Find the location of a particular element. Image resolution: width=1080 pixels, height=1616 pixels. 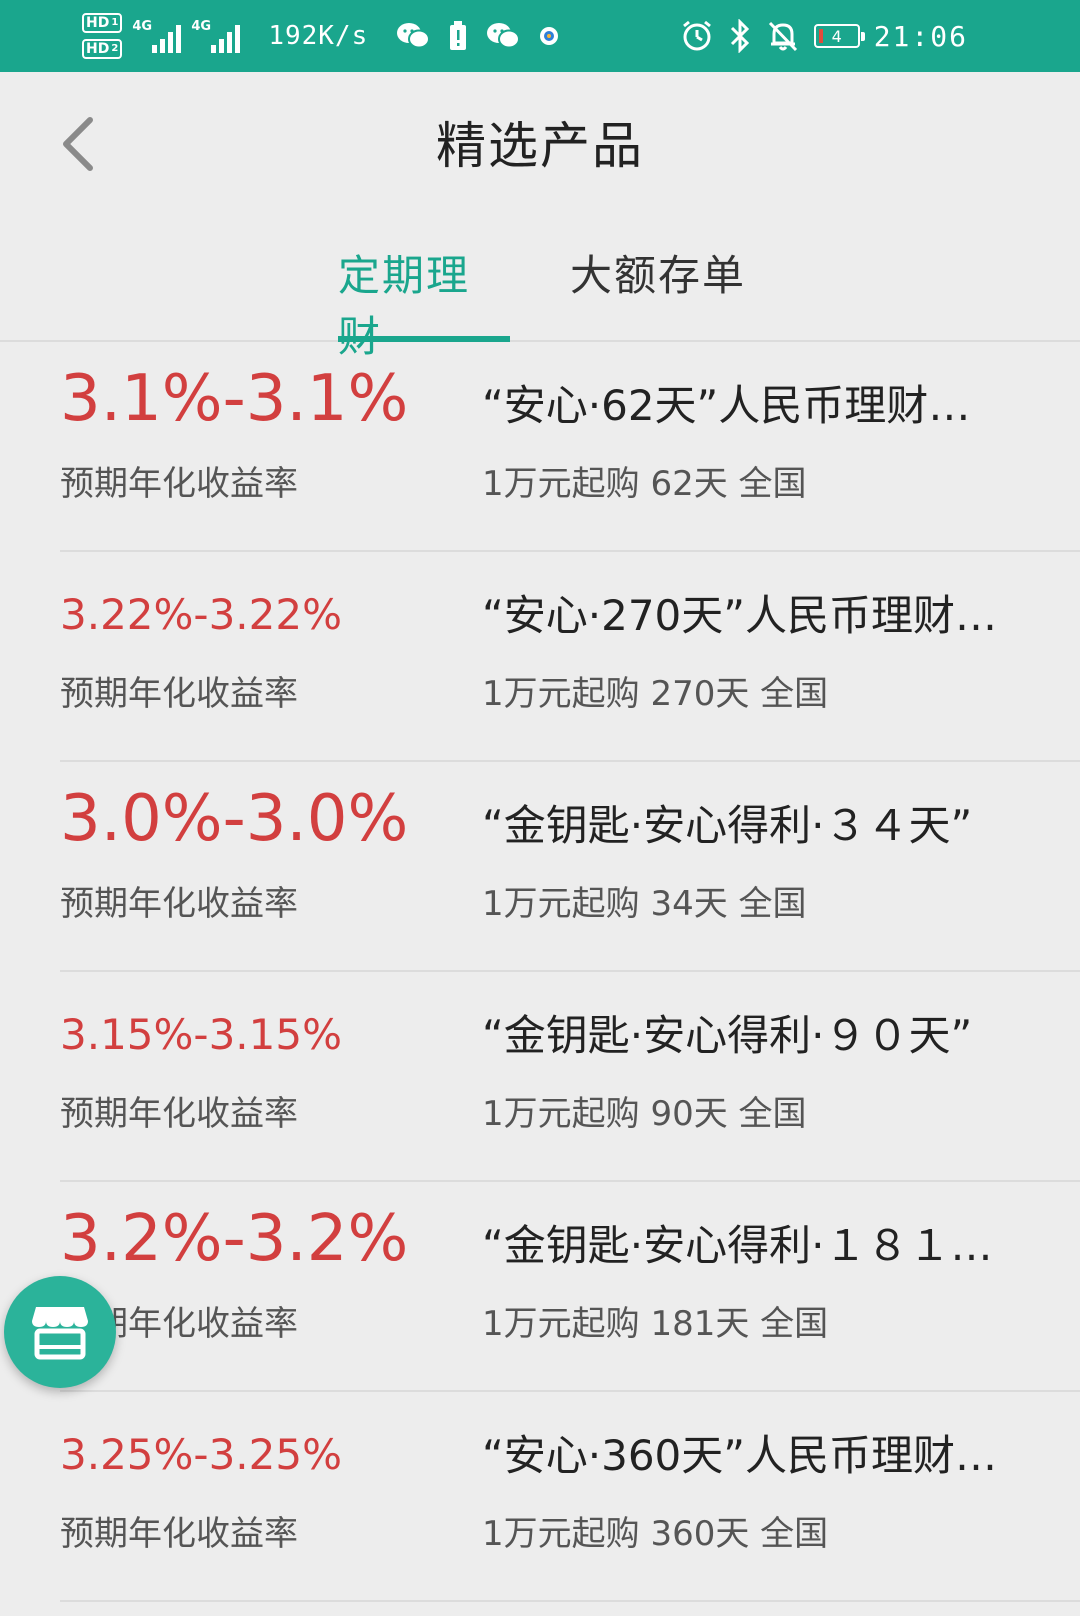

network-type-1: 4G is located at coordinates (142, 26).